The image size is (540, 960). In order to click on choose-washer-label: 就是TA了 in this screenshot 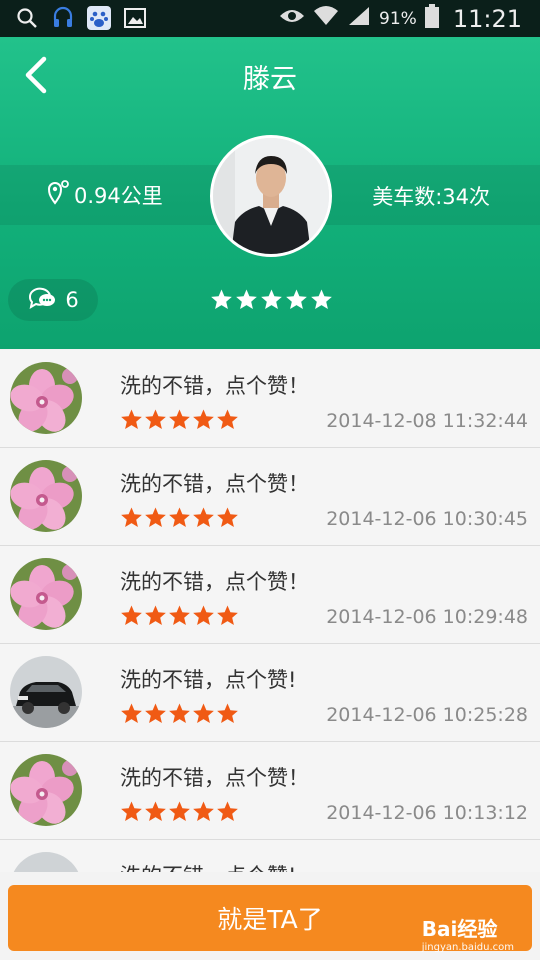, I will do `click(270, 919)`.